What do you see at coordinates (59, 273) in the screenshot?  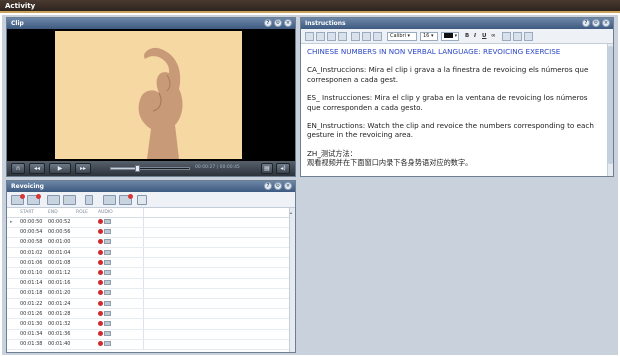 I see `end-cell: 00:01:12` at bounding box center [59, 273].